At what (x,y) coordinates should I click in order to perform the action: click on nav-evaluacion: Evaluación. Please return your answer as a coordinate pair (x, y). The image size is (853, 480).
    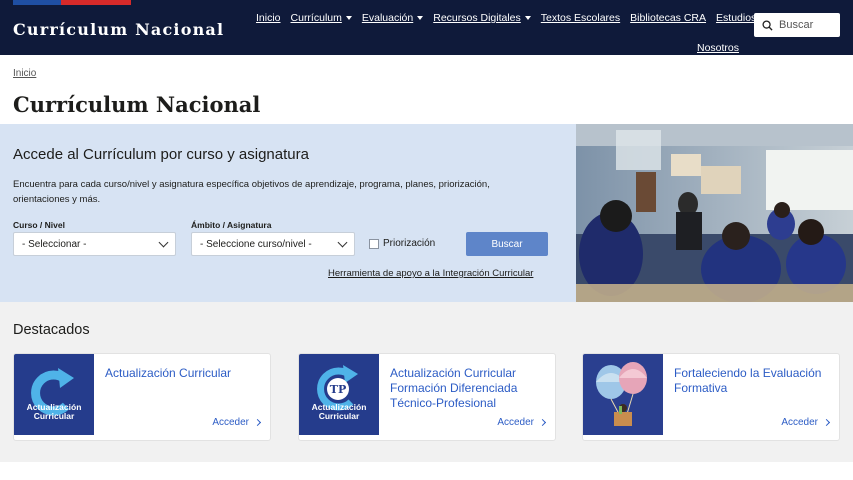
    Looking at the image, I should click on (392, 18).